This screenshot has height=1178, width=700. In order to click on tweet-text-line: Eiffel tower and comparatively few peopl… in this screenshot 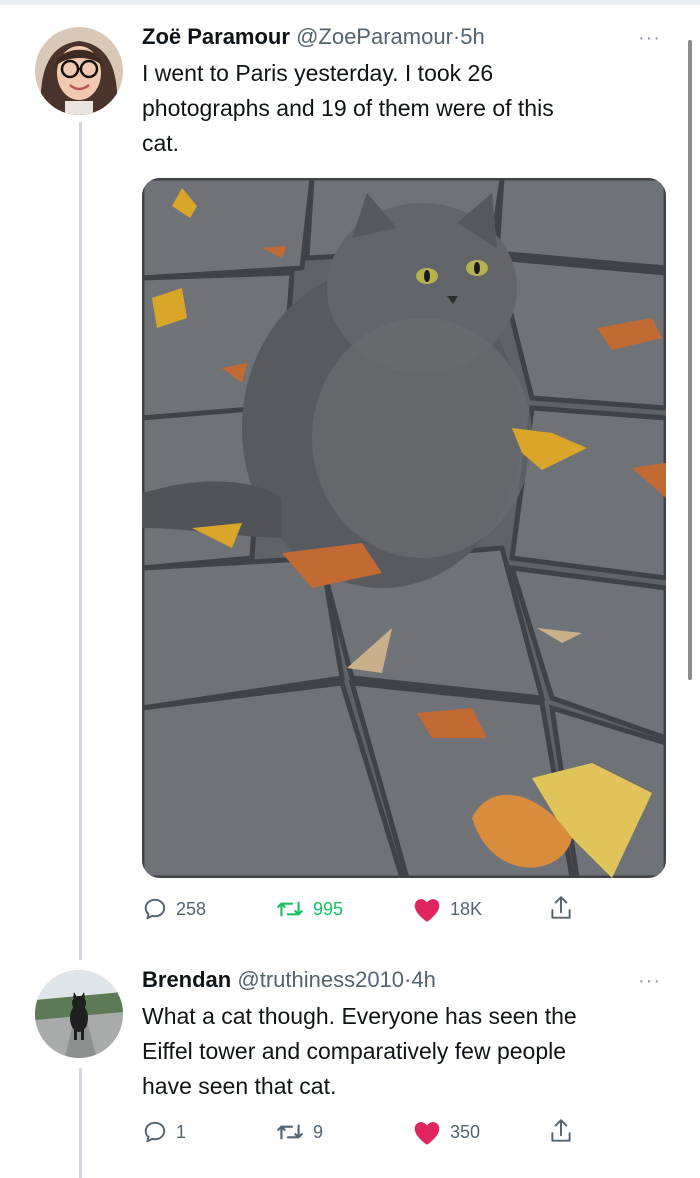, I will do `click(354, 1051)`.